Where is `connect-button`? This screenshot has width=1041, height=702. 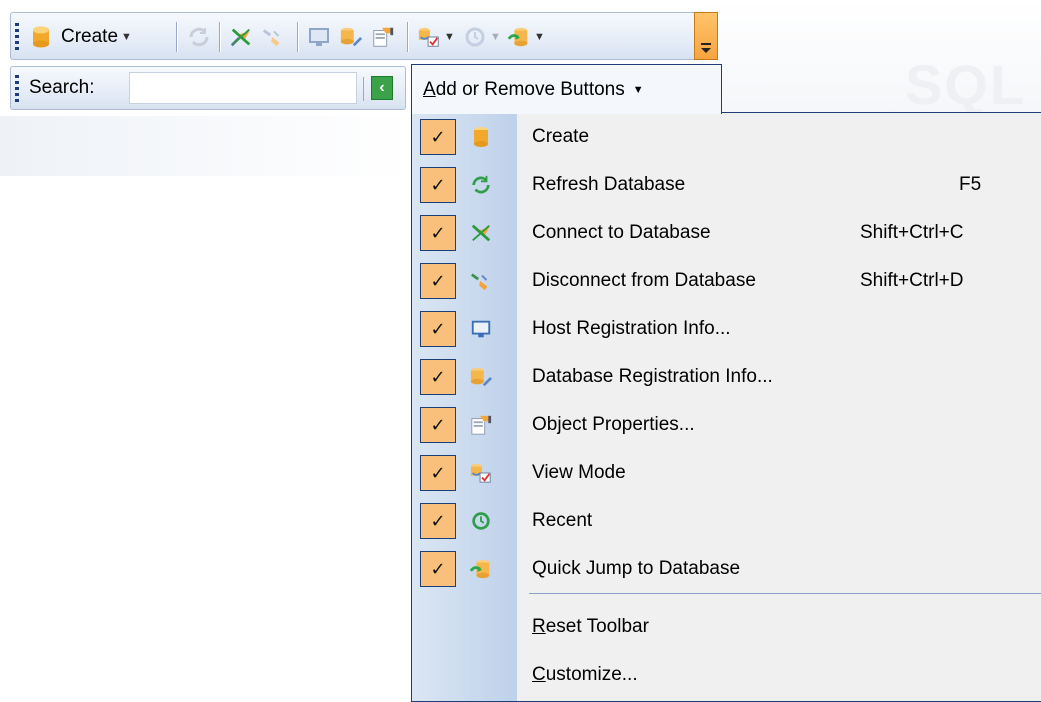
connect-button is located at coordinates (241, 37).